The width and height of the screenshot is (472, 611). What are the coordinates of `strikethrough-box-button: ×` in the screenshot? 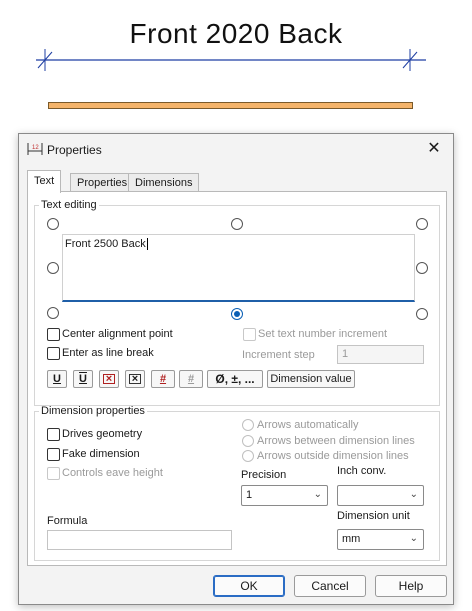 It's located at (109, 379).